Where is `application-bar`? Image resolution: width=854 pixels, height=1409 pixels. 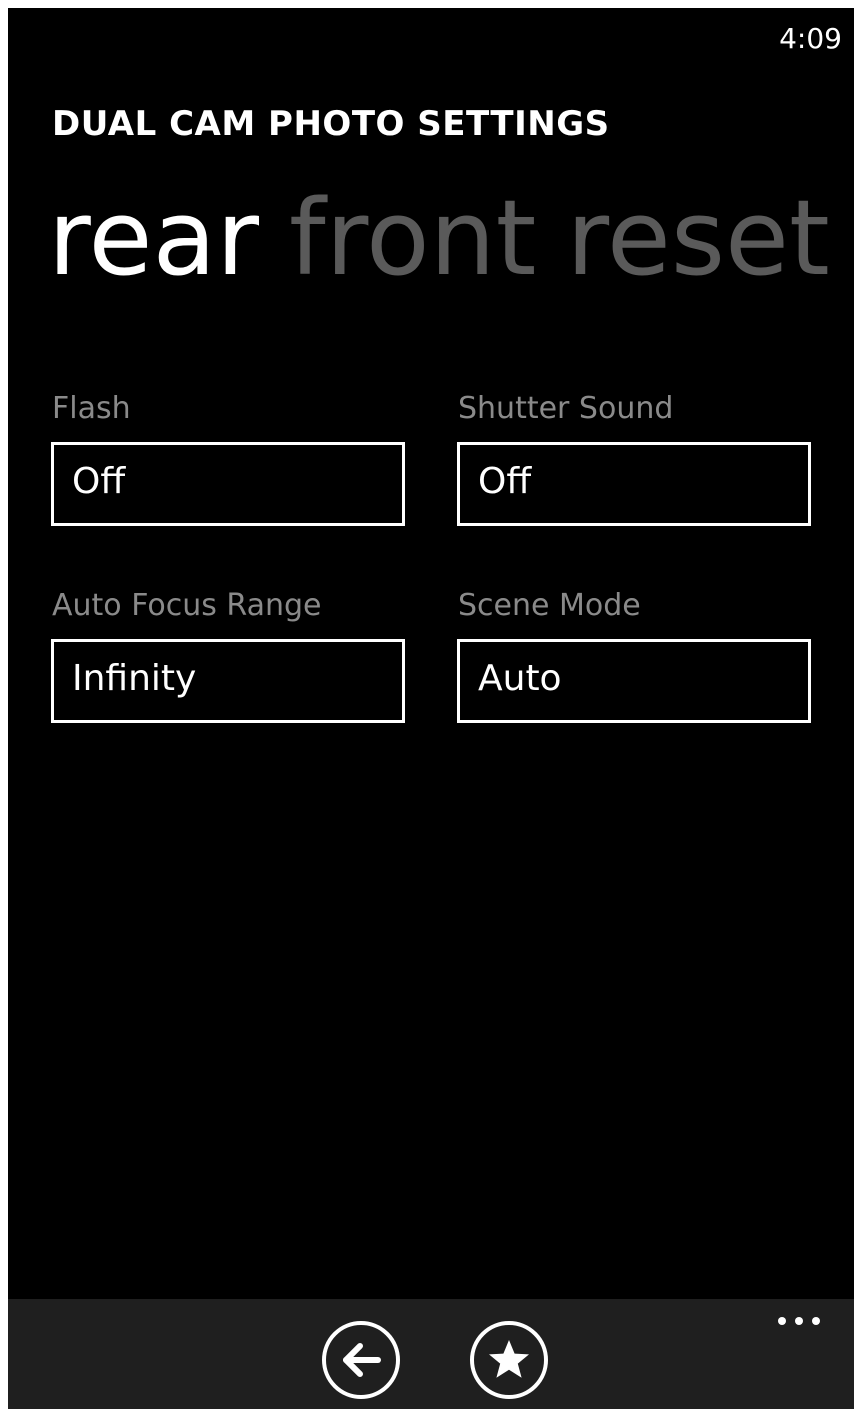 application-bar is located at coordinates (431, 1354).